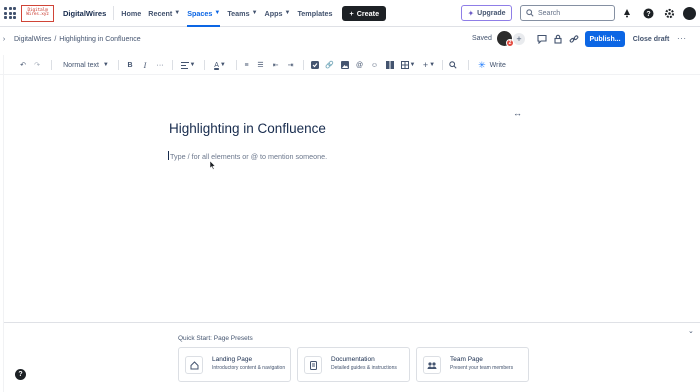 This screenshot has height=392, width=700. I want to click on redo-icon: ↷, so click(37, 65).